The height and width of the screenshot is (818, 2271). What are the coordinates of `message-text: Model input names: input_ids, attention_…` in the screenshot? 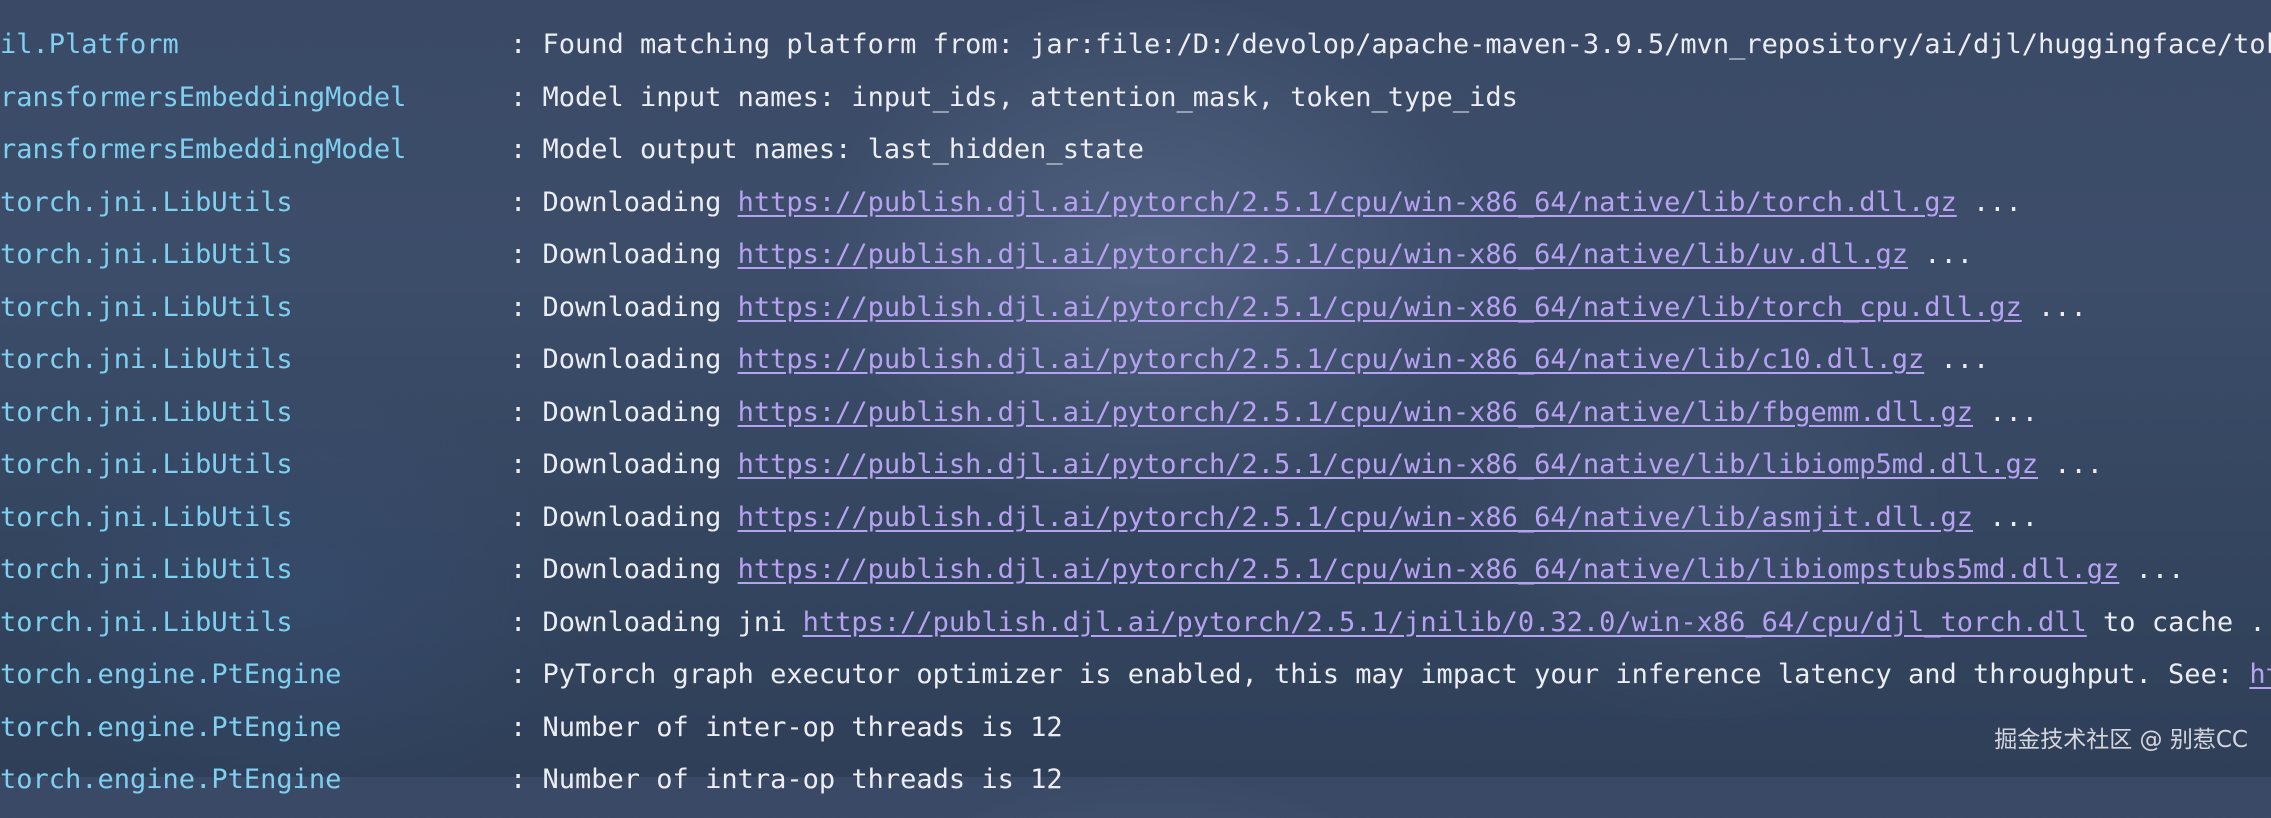 It's located at (1030, 97).